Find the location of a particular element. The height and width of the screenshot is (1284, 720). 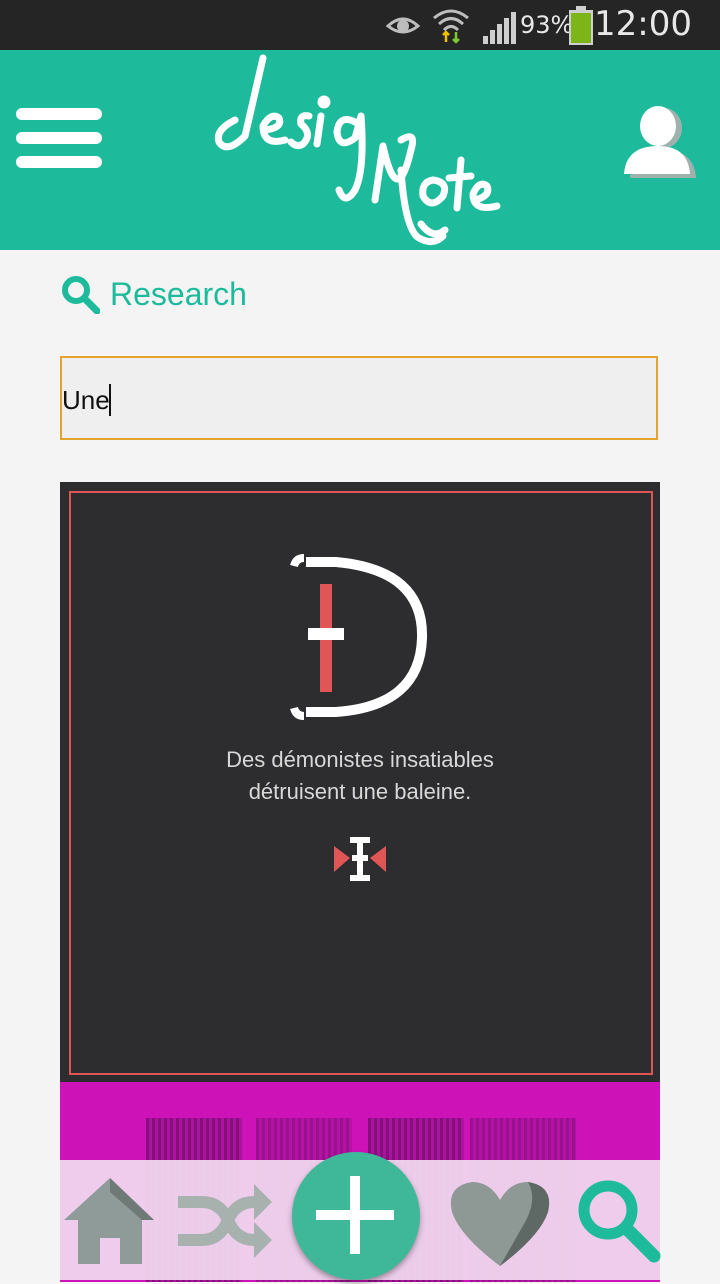

heart-icon is located at coordinates (500, 1224).